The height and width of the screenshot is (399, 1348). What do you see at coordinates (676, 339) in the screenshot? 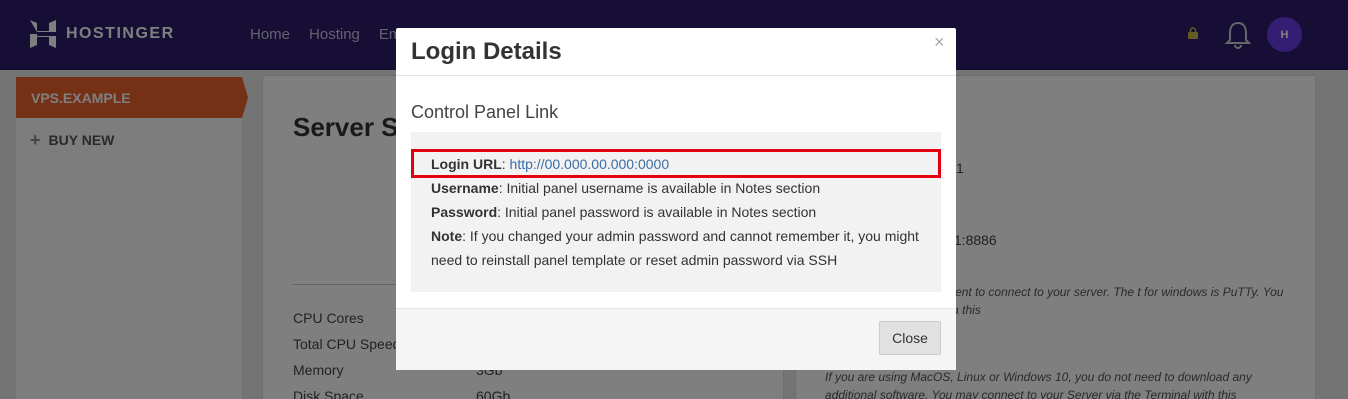
I see `modal-footer` at bounding box center [676, 339].